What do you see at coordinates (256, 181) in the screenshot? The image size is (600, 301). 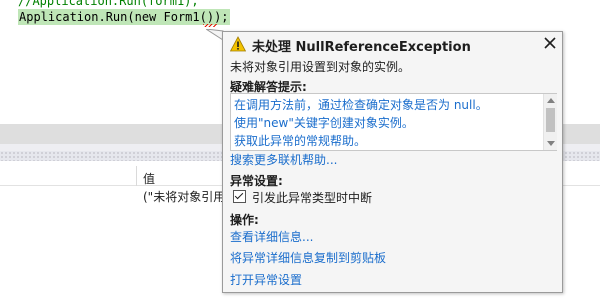 I see `exception-settings-label: 异常设置:` at bounding box center [256, 181].